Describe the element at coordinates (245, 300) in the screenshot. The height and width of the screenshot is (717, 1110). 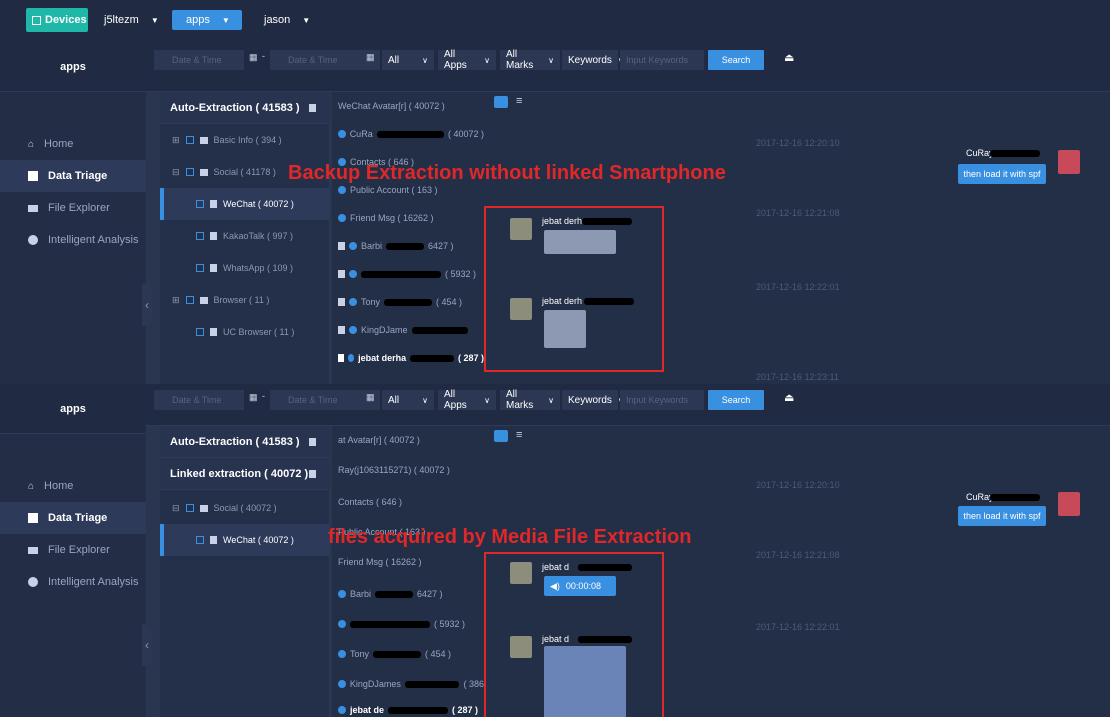
I see `tree-node: ⊞ Browser ( 11 )` at that location.